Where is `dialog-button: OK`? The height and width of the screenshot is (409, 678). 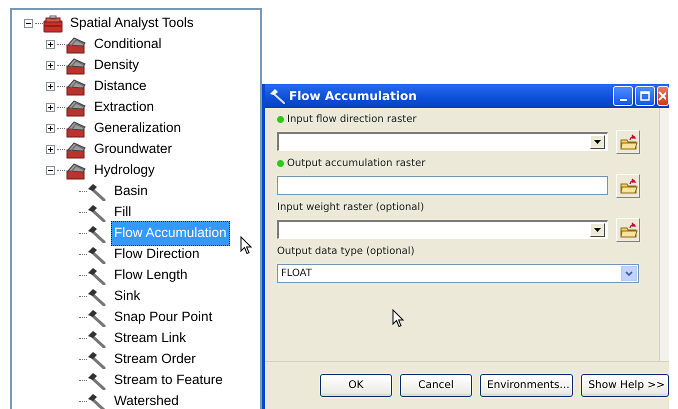
dialog-button: OK is located at coordinates (356, 385).